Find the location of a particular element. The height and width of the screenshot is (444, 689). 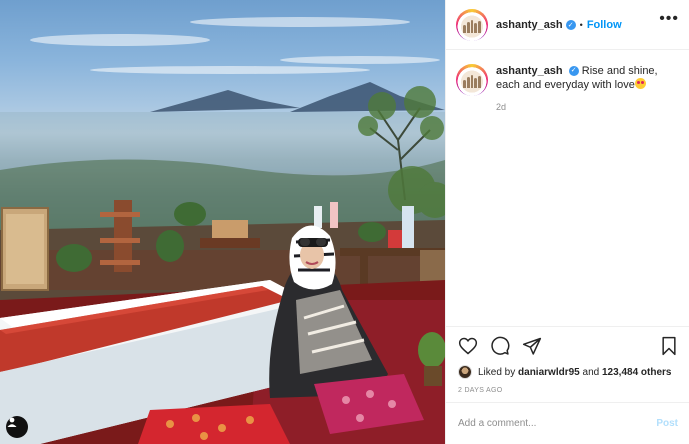

likes-count-link: 123,484 others is located at coordinates (637, 372).